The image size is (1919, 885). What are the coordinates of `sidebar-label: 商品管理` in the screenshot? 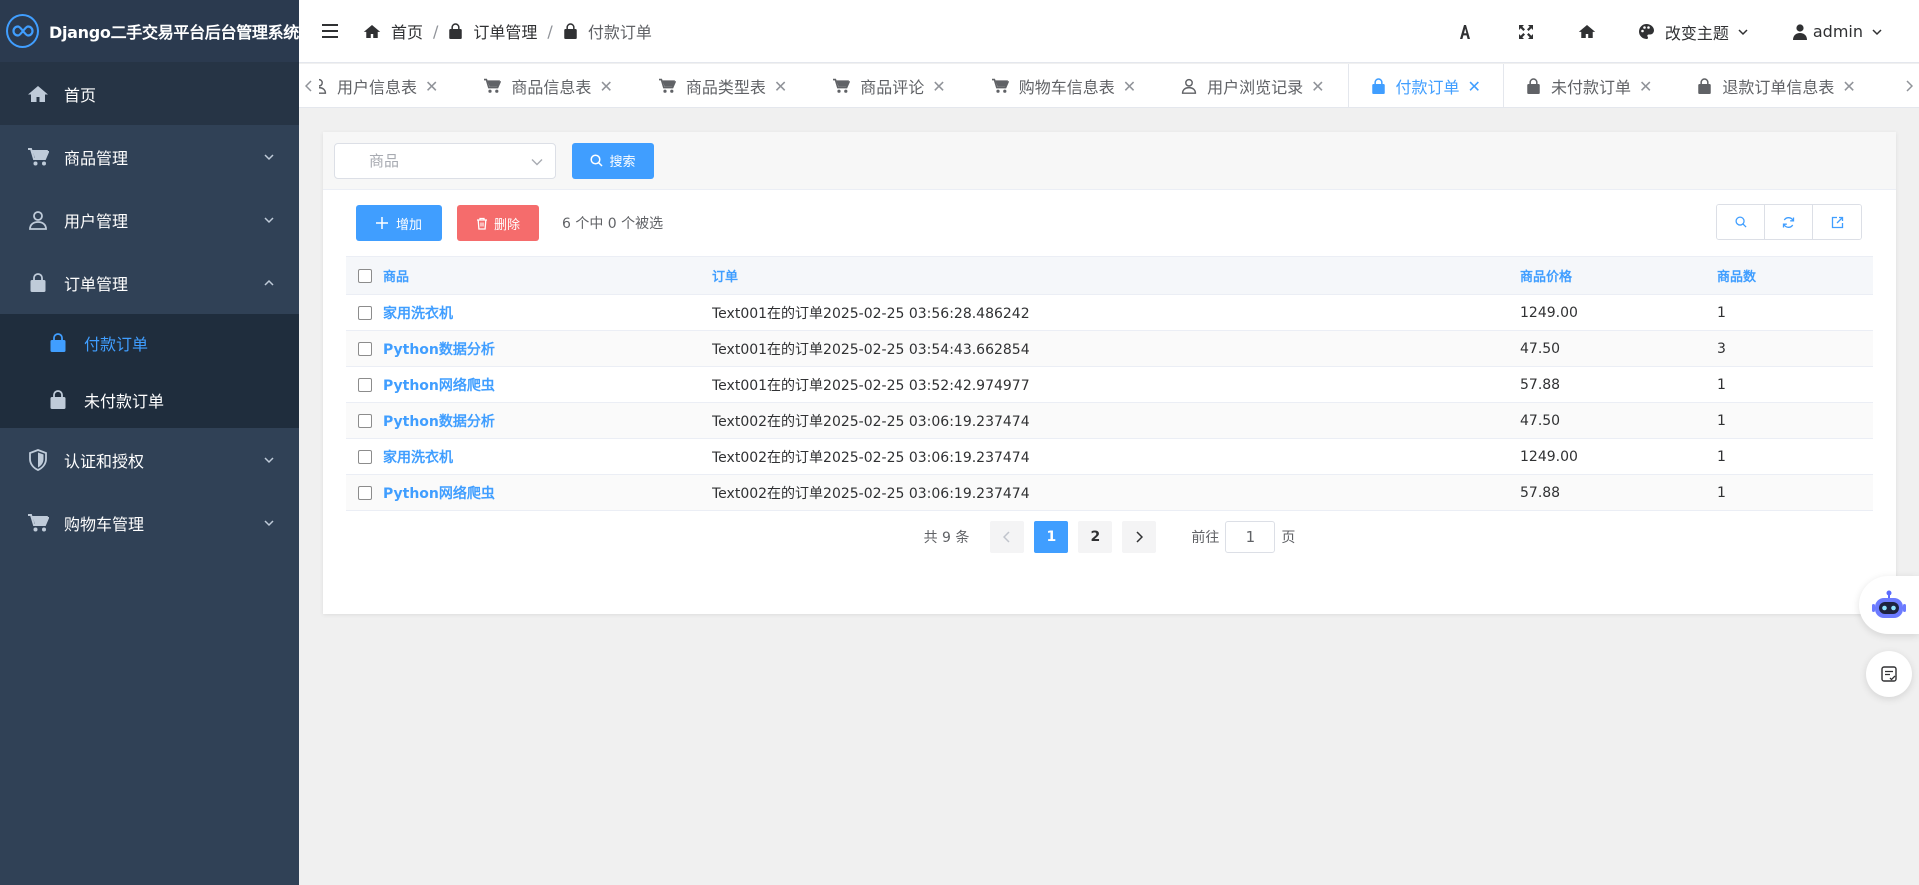 It's located at (96, 158).